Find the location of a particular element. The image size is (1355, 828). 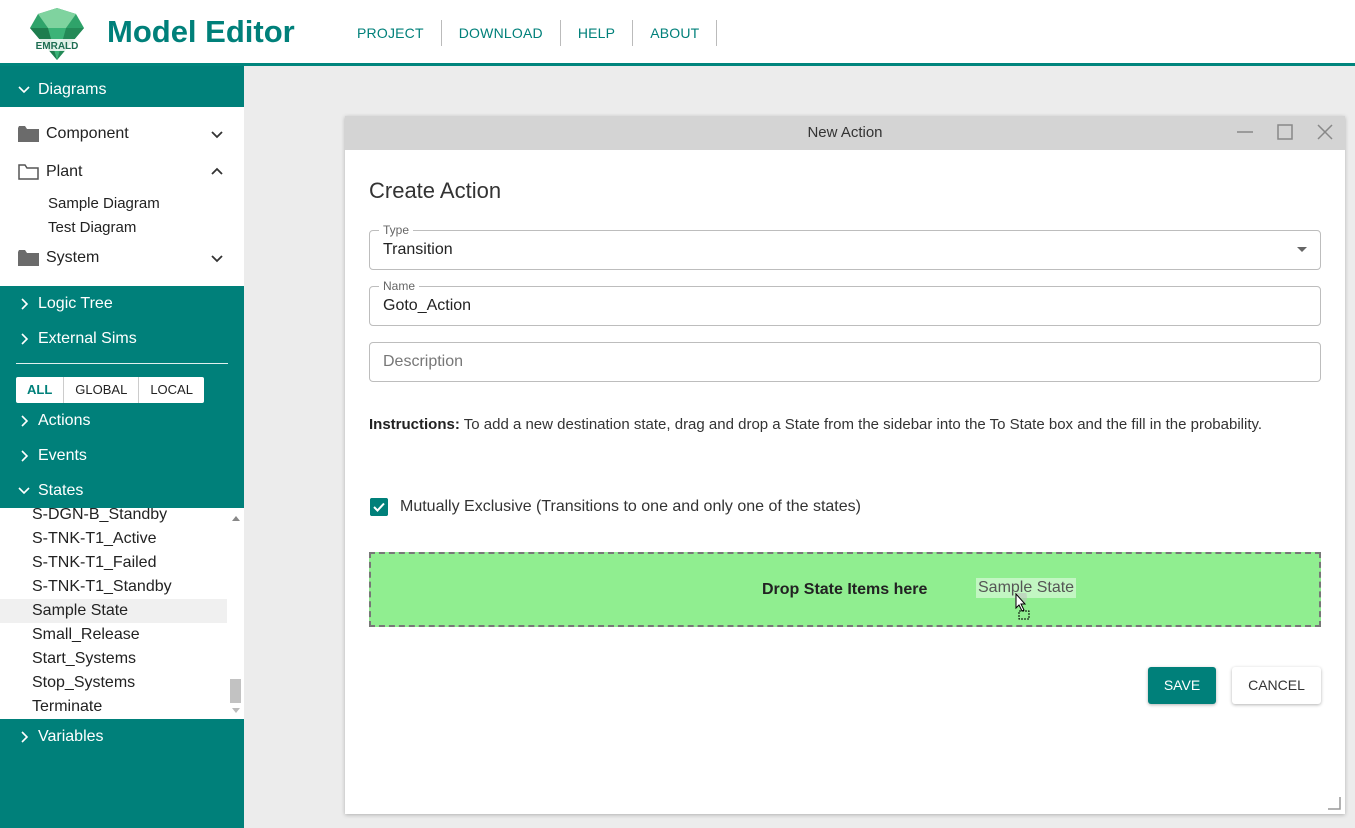

filter-all: ALL is located at coordinates (40, 390).